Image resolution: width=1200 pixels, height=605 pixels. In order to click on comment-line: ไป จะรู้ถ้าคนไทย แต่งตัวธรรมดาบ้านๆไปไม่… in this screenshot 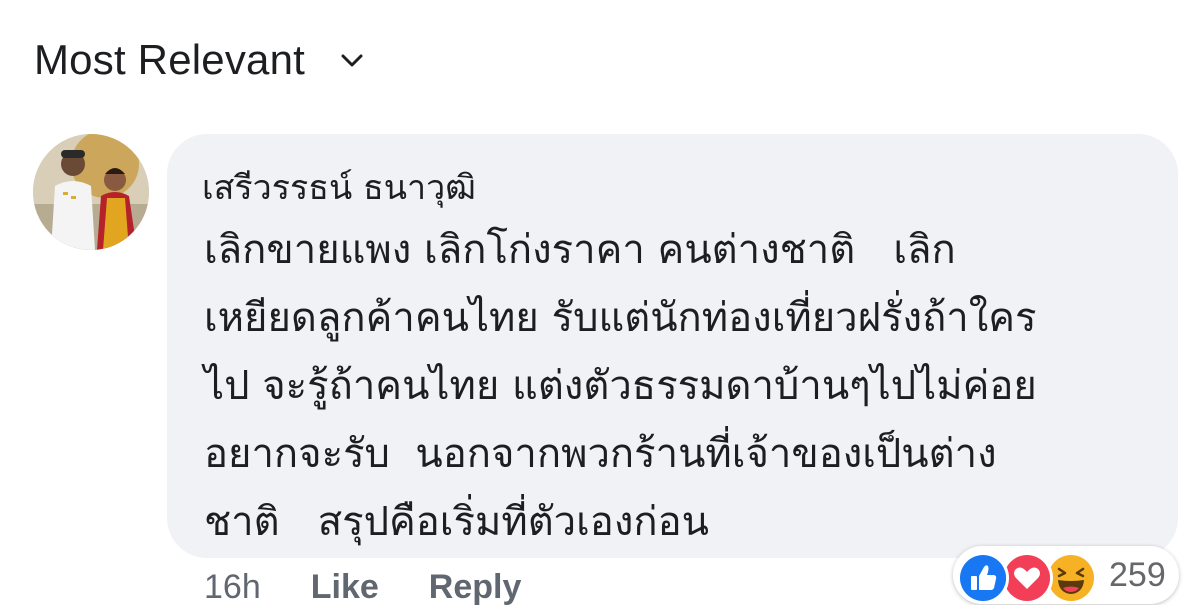, I will do `click(620, 386)`.